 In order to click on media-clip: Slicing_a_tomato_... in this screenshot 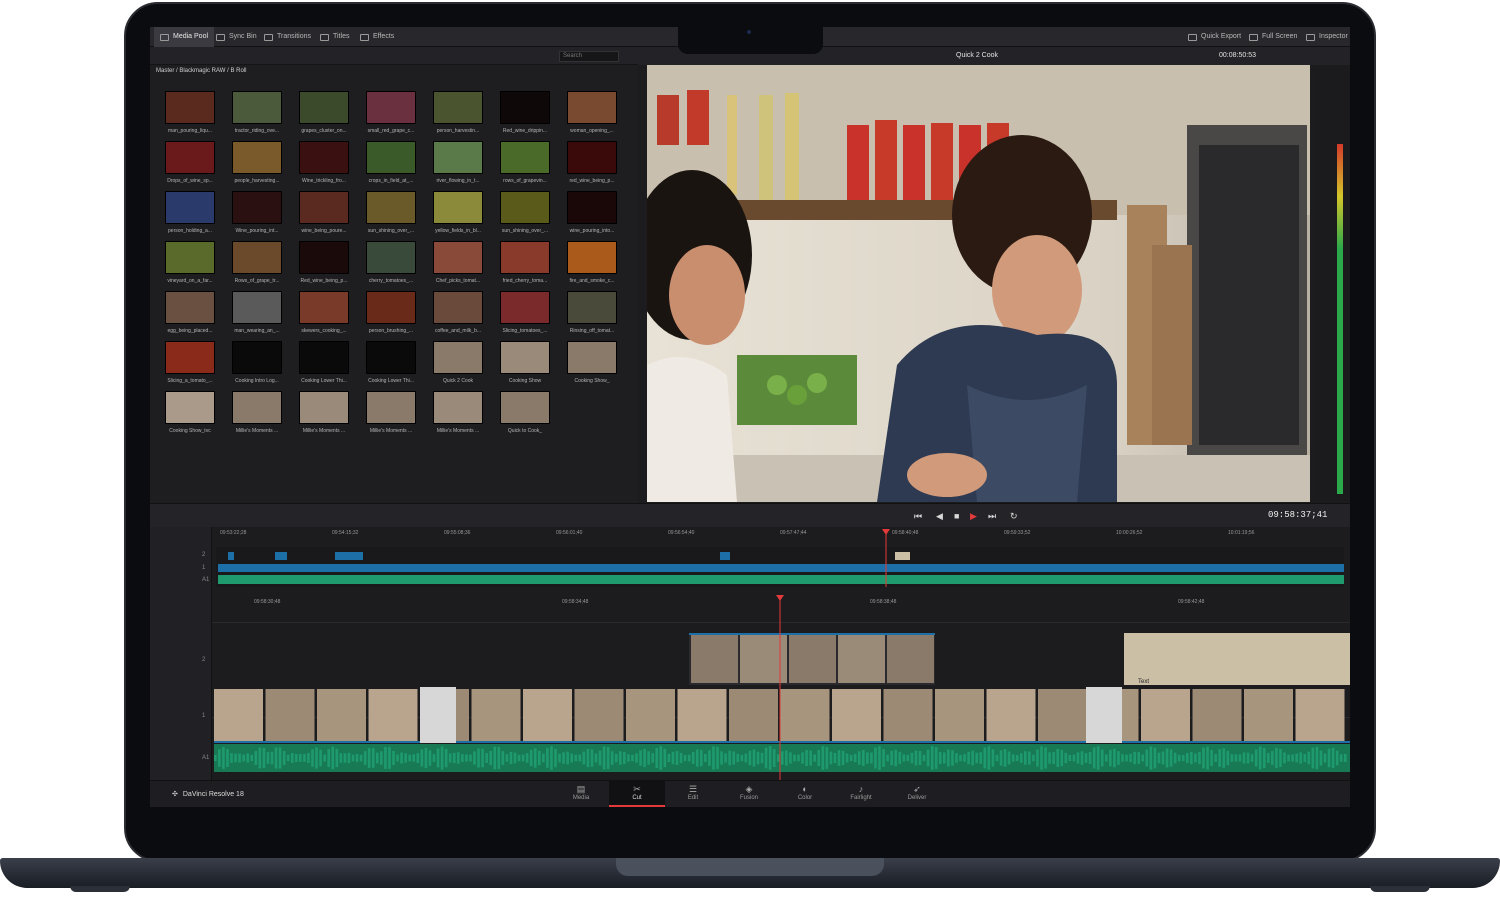, I will do `click(190, 362)`.